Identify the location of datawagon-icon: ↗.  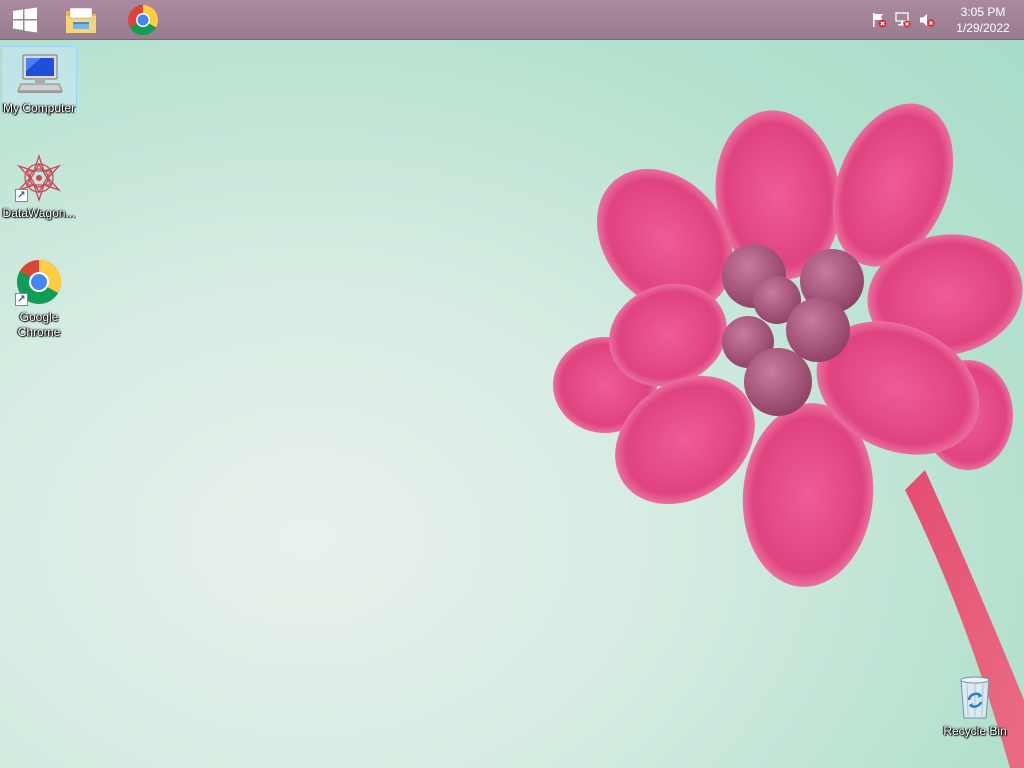
(39, 178).